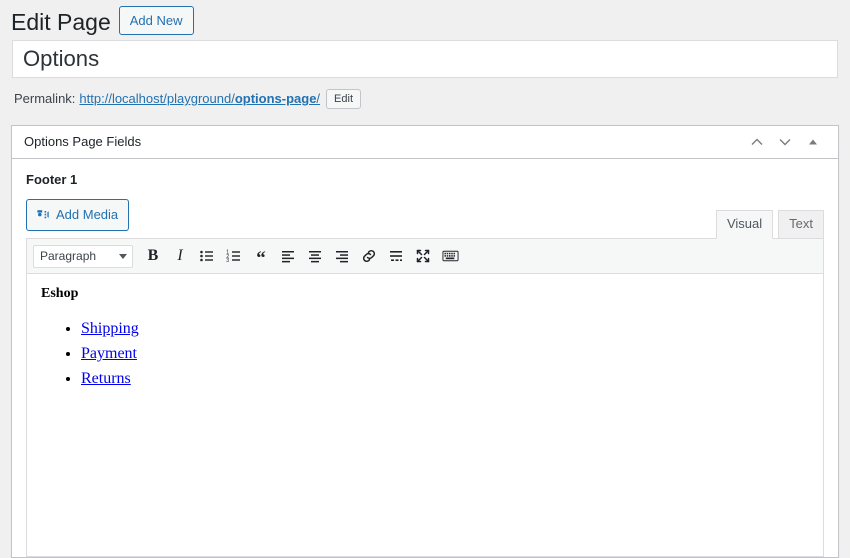  I want to click on editor-mode-tabs: Visual Text, so click(767, 225).